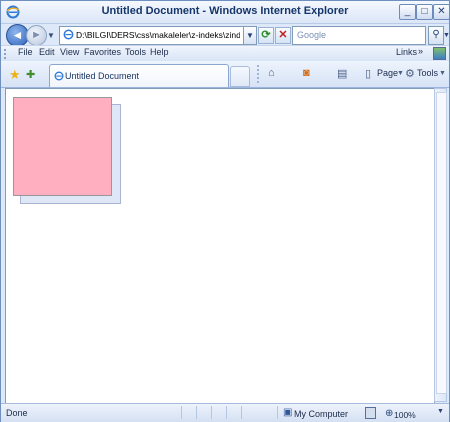 The width and height of the screenshot is (450, 422). Describe the element at coordinates (436, 35) in the screenshot. I see `search-icon: ⚲` at that location.